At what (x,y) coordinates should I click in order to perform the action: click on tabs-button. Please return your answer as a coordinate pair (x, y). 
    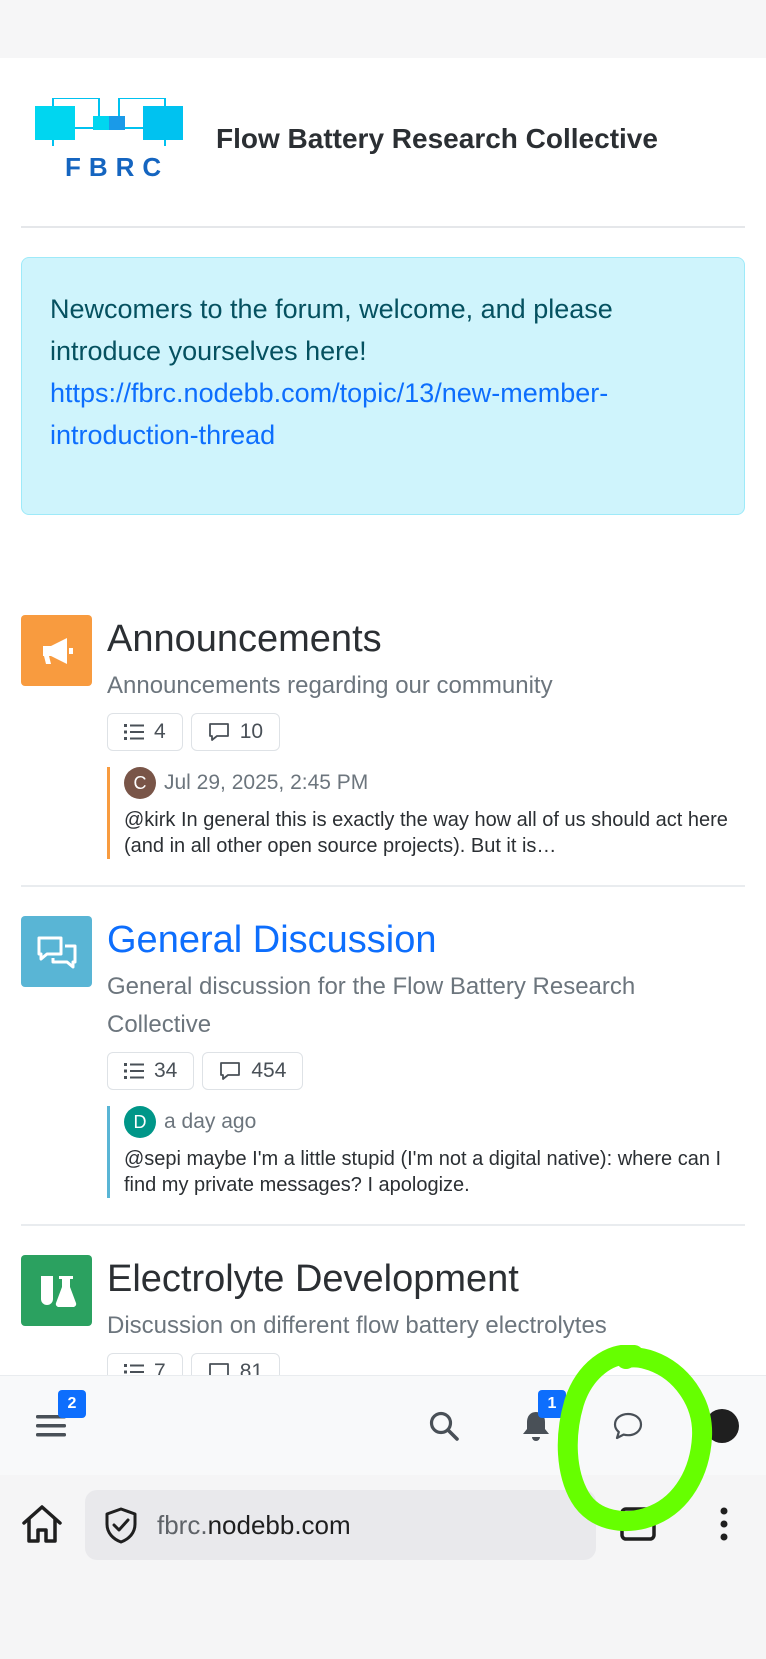
    Looking at the image, I should click on (638, 1523).